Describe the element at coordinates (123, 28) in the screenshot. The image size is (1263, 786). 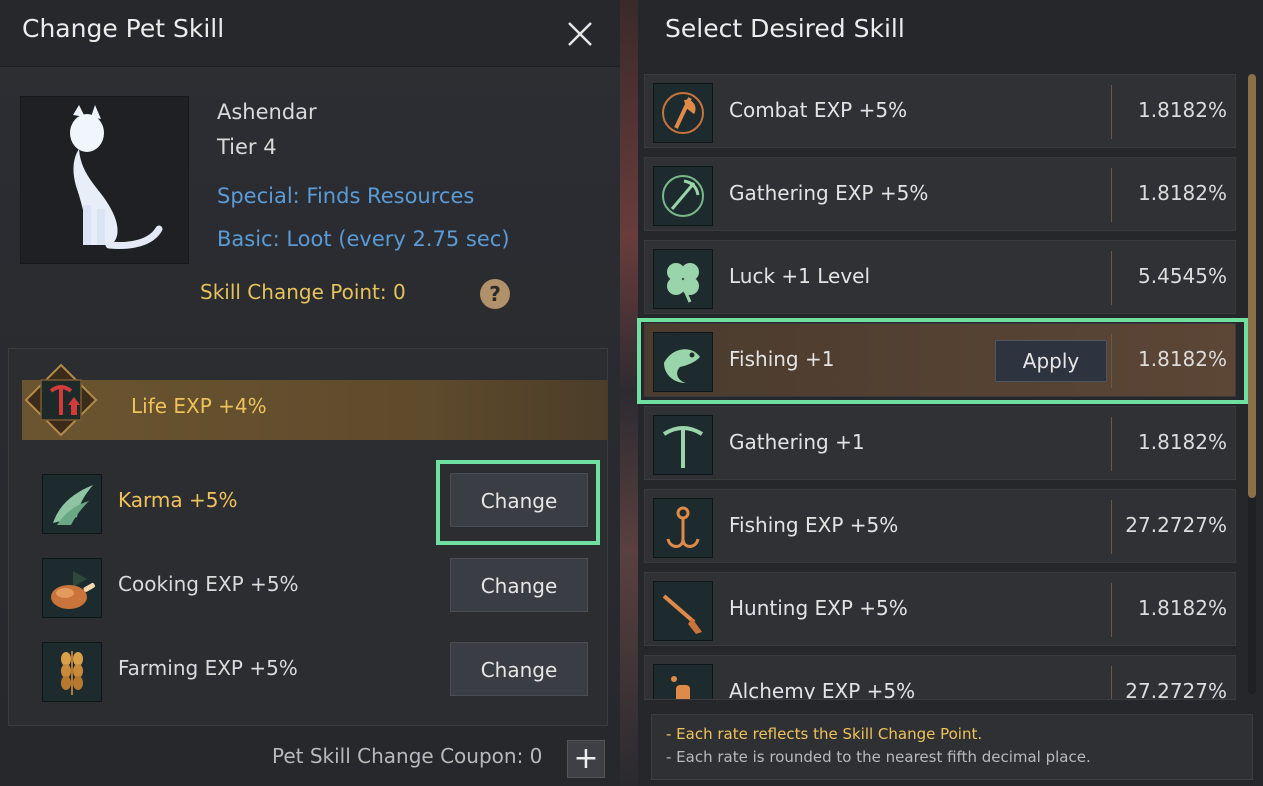
I see `panel-title: Change Pet Skill` at that location.